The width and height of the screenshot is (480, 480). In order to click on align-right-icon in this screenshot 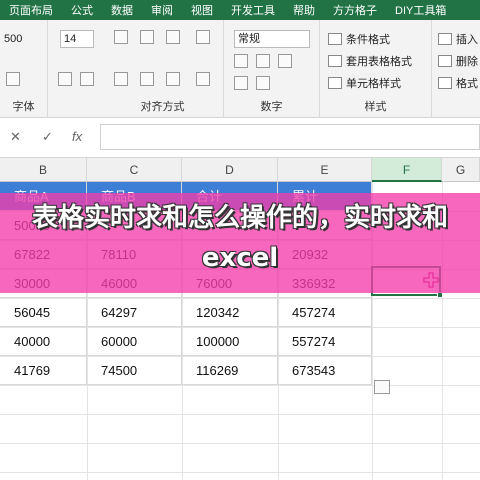, I will do `click(173, 79)`.